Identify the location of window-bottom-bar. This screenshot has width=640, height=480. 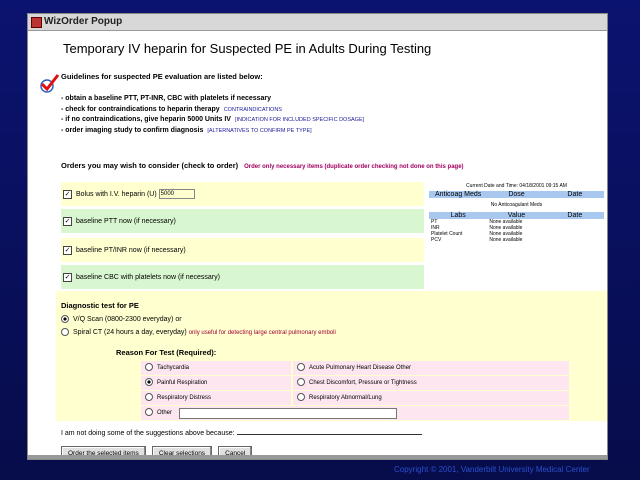
(317, 457).